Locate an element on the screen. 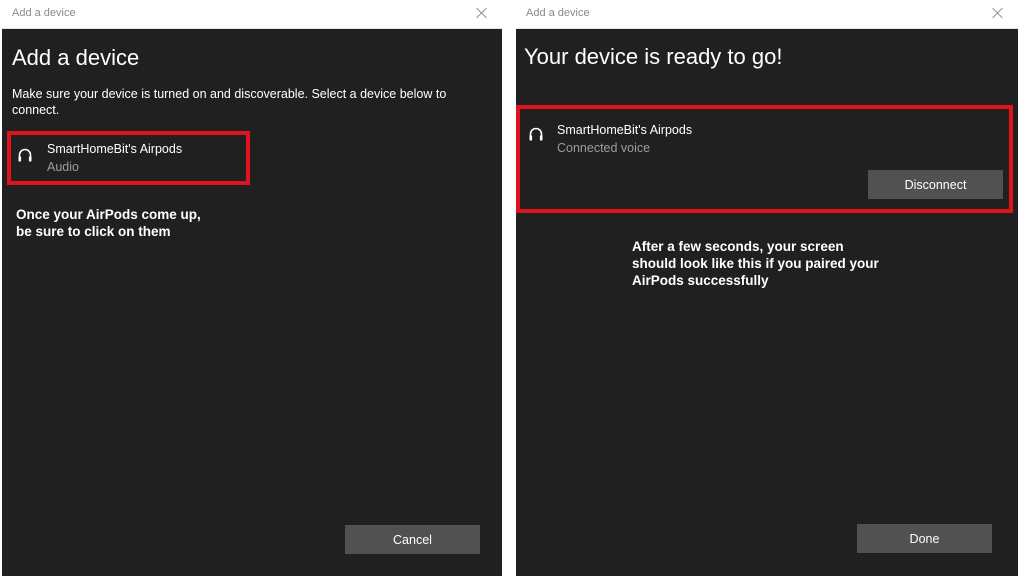 The image size is (1024, 576). page-title: Add a device is located at coordinates (76, 57).